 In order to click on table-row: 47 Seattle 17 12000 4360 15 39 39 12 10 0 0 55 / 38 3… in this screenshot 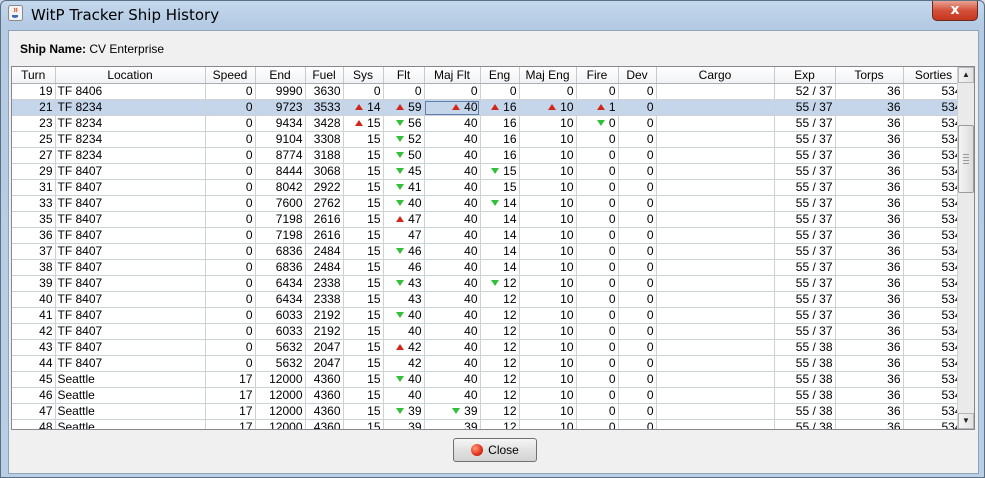, I will do `click(488, 411)`.